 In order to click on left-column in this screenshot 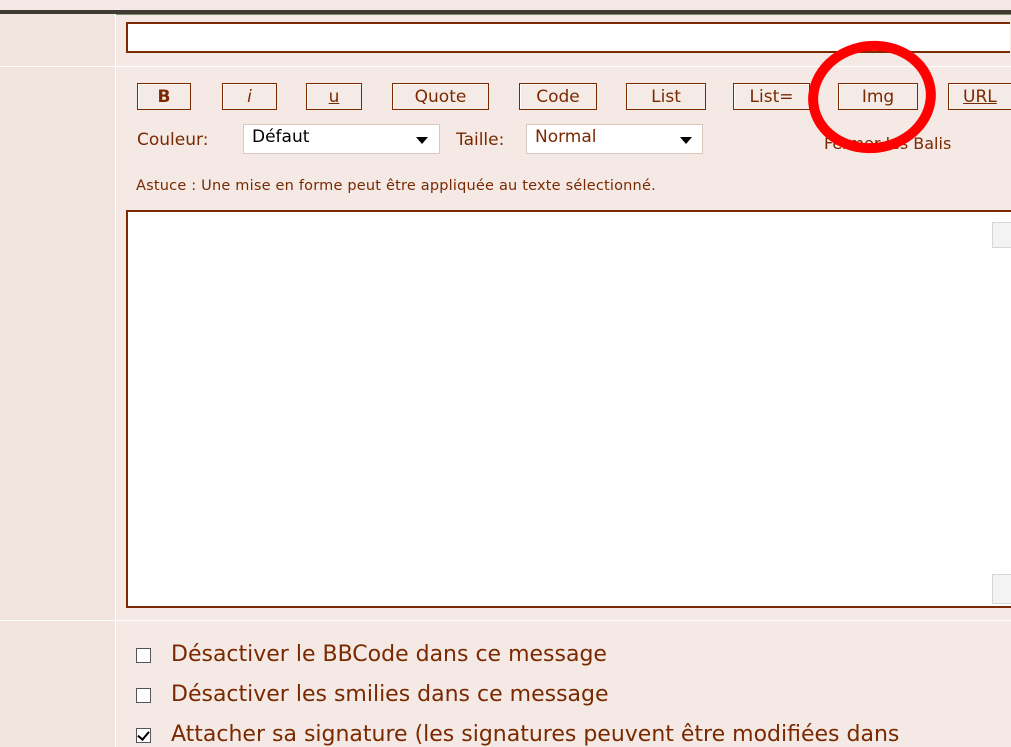, I will do `click(58, 380)`.